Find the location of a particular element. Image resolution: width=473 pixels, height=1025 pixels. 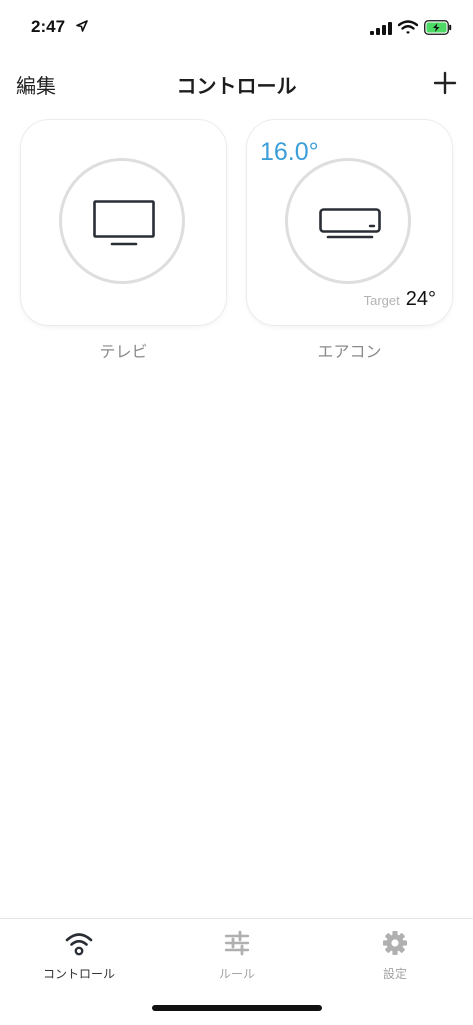

air-conditioner-label: エアコン is located at coordinates (349, 351).